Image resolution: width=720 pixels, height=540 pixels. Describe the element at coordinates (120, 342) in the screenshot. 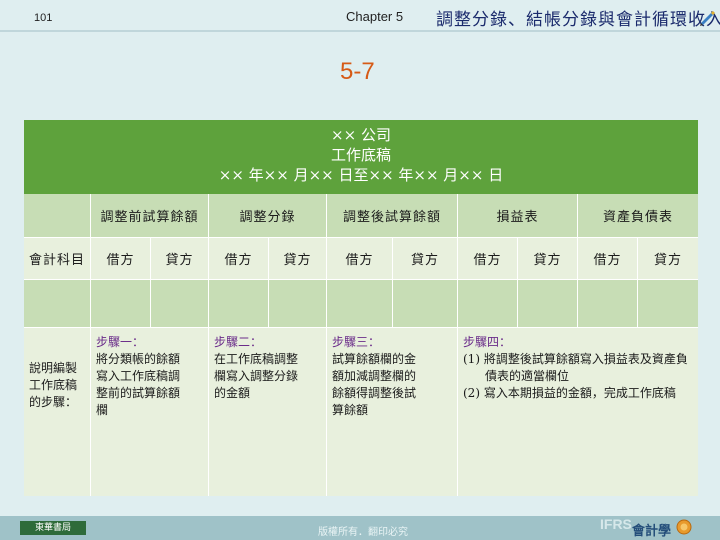

I see `step-1-title: 步驟一：` at that location.